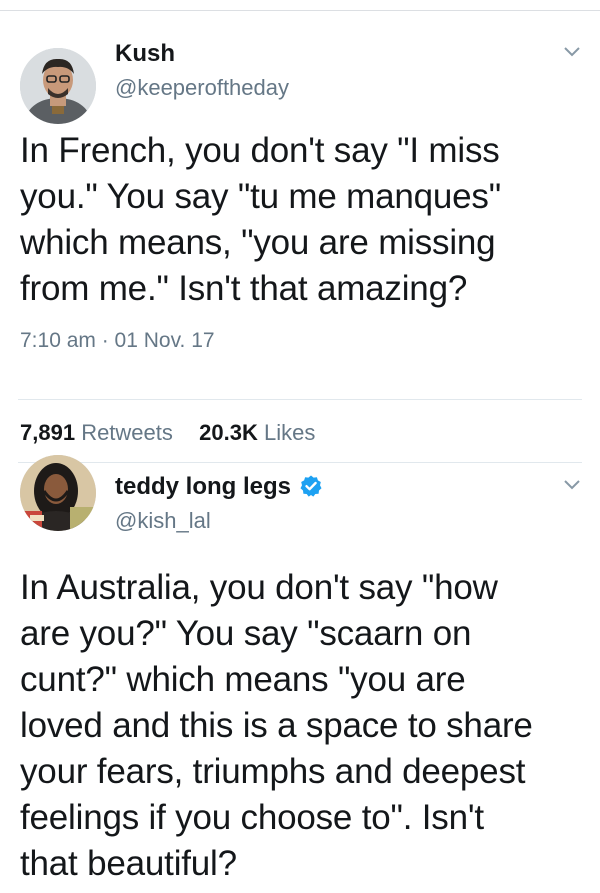 The height and width of the screenshot is (893, 600). What do you see at coordinates (203, 486) in the screenshot?
I see `display-name-text: teddy long legs` at bounding box center [203, 486].